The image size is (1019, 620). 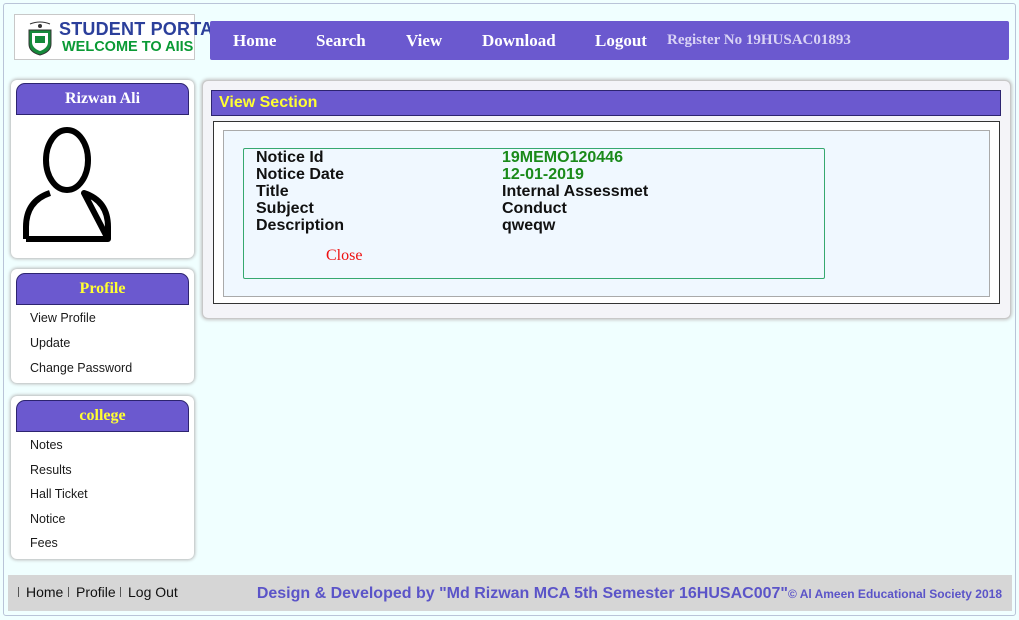 I want to click on site-logo: STUDENT PORTAL WELCOME TO AIIS, so click(x=119, y=37).